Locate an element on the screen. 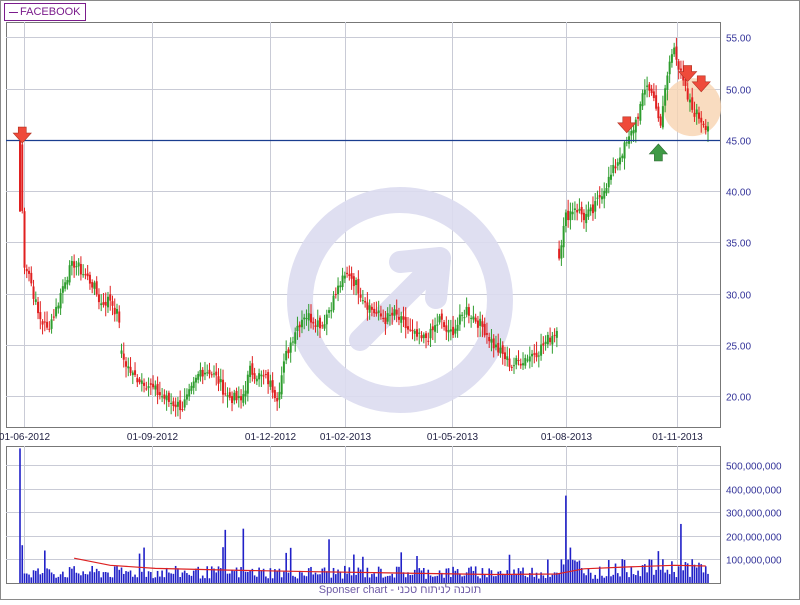 This screenshot has width=800, height=605. legend-line-marker is located at coordinates (13, 12).